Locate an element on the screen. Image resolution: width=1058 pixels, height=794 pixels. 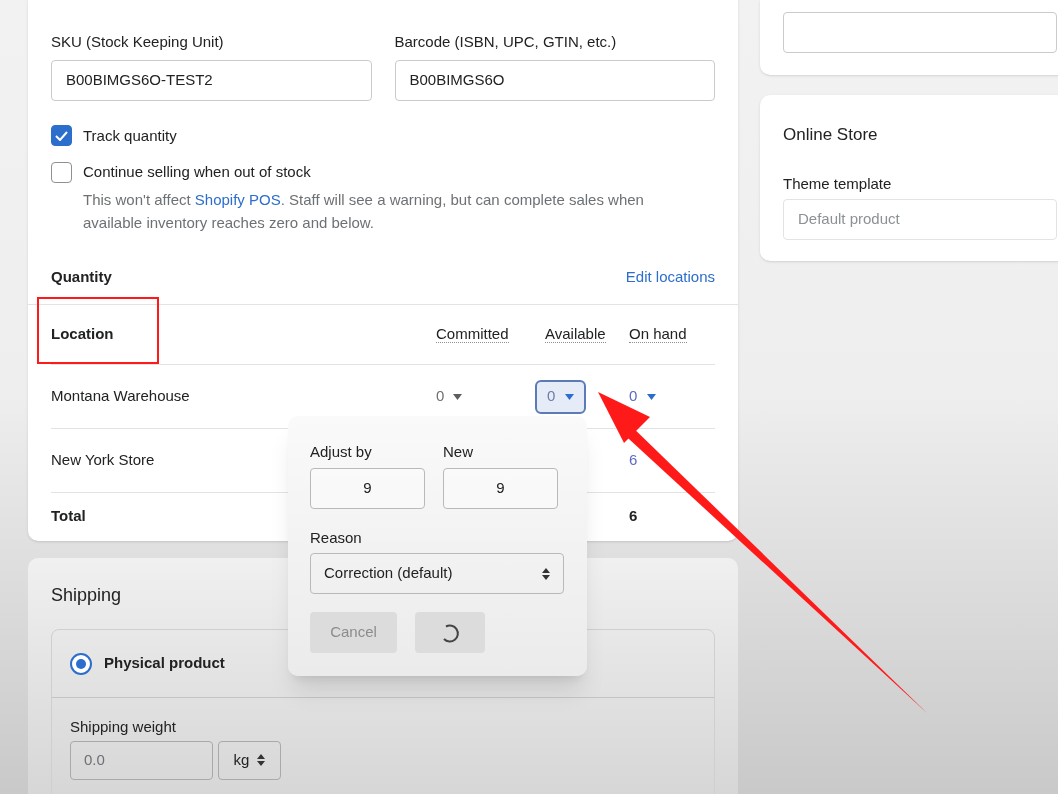
edit-locations-link: Edit locations is located at coordinates (670, 276).